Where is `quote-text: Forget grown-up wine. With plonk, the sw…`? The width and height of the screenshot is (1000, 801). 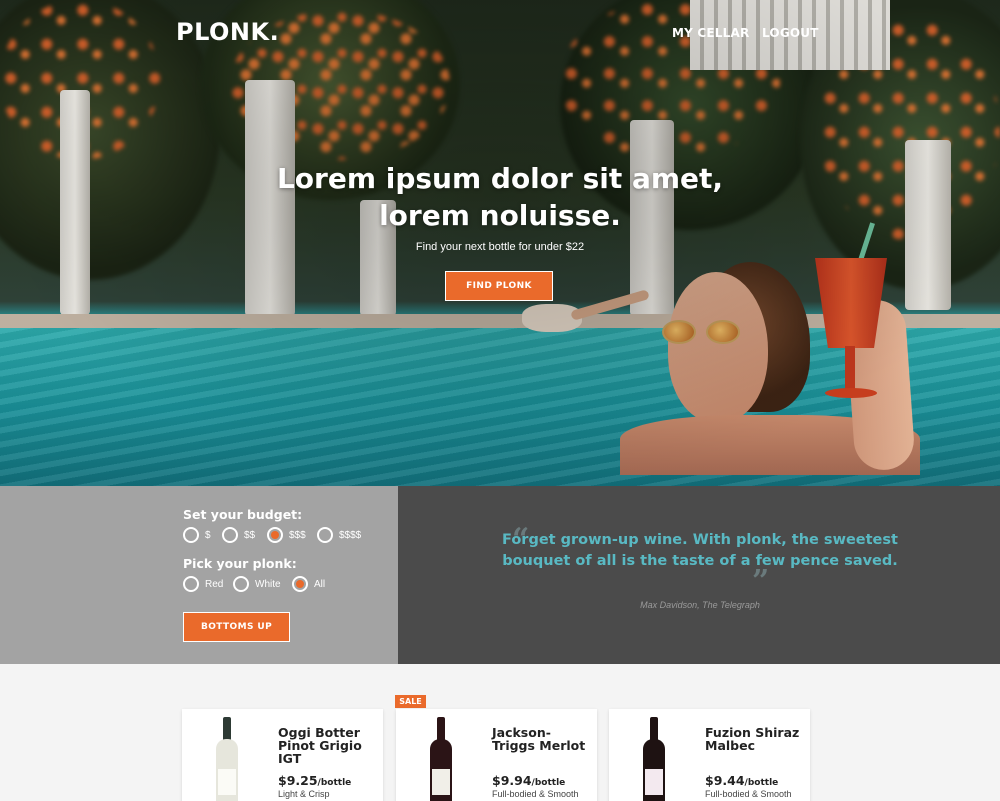
quote-text: Forget grown-up wine. With plonk, the sw… is located at coordinates (700, 550).